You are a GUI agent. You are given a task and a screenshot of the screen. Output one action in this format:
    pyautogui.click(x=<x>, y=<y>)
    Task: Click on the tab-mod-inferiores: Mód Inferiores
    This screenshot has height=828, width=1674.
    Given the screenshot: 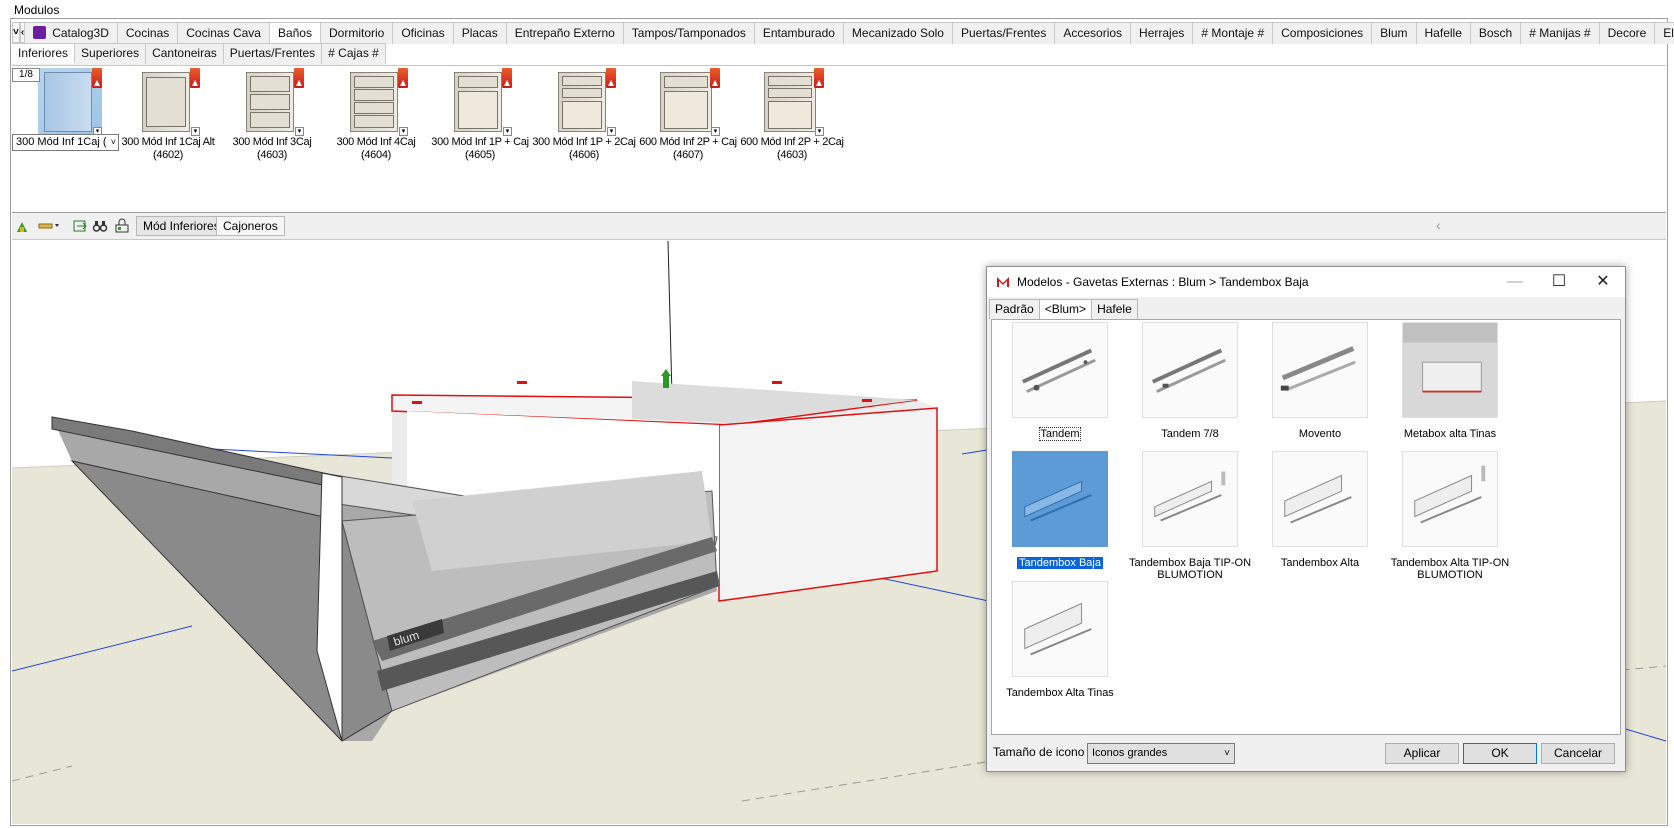 What is the action you would take?
    pyautogui.click(x=181, y=226)
    